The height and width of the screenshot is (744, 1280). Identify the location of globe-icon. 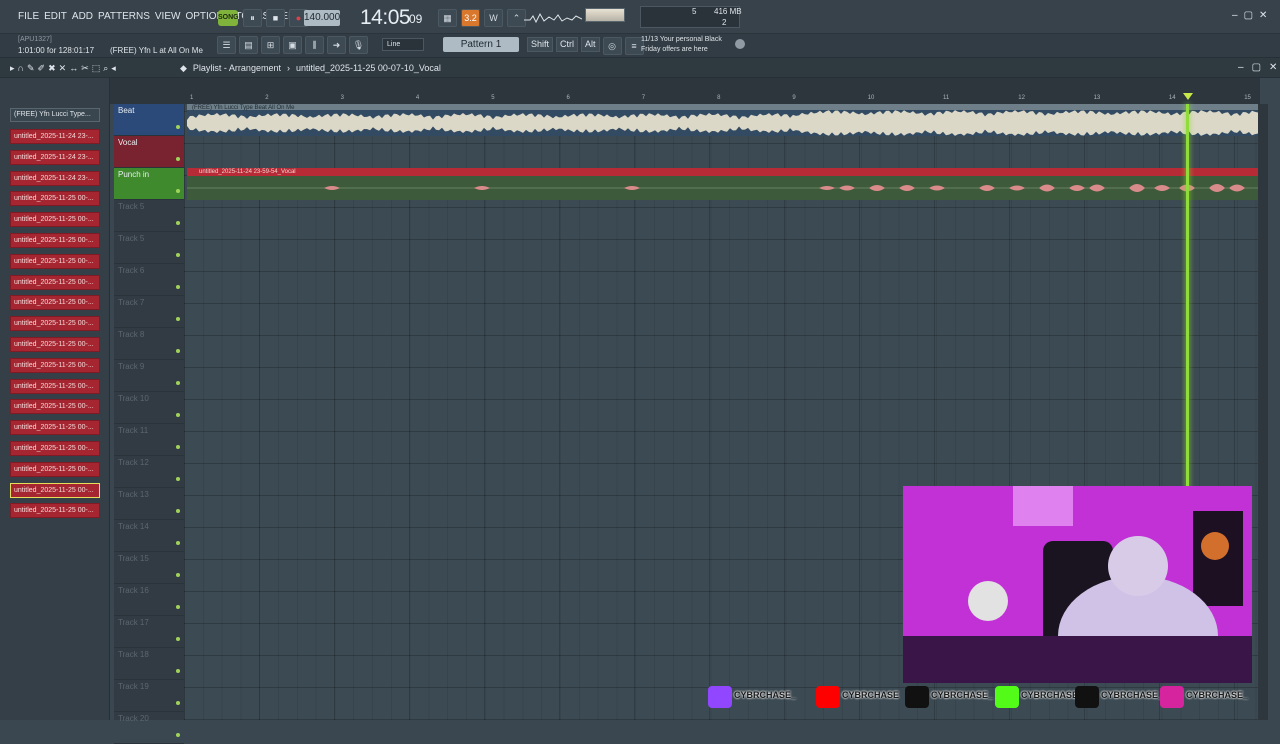
(740, 44).